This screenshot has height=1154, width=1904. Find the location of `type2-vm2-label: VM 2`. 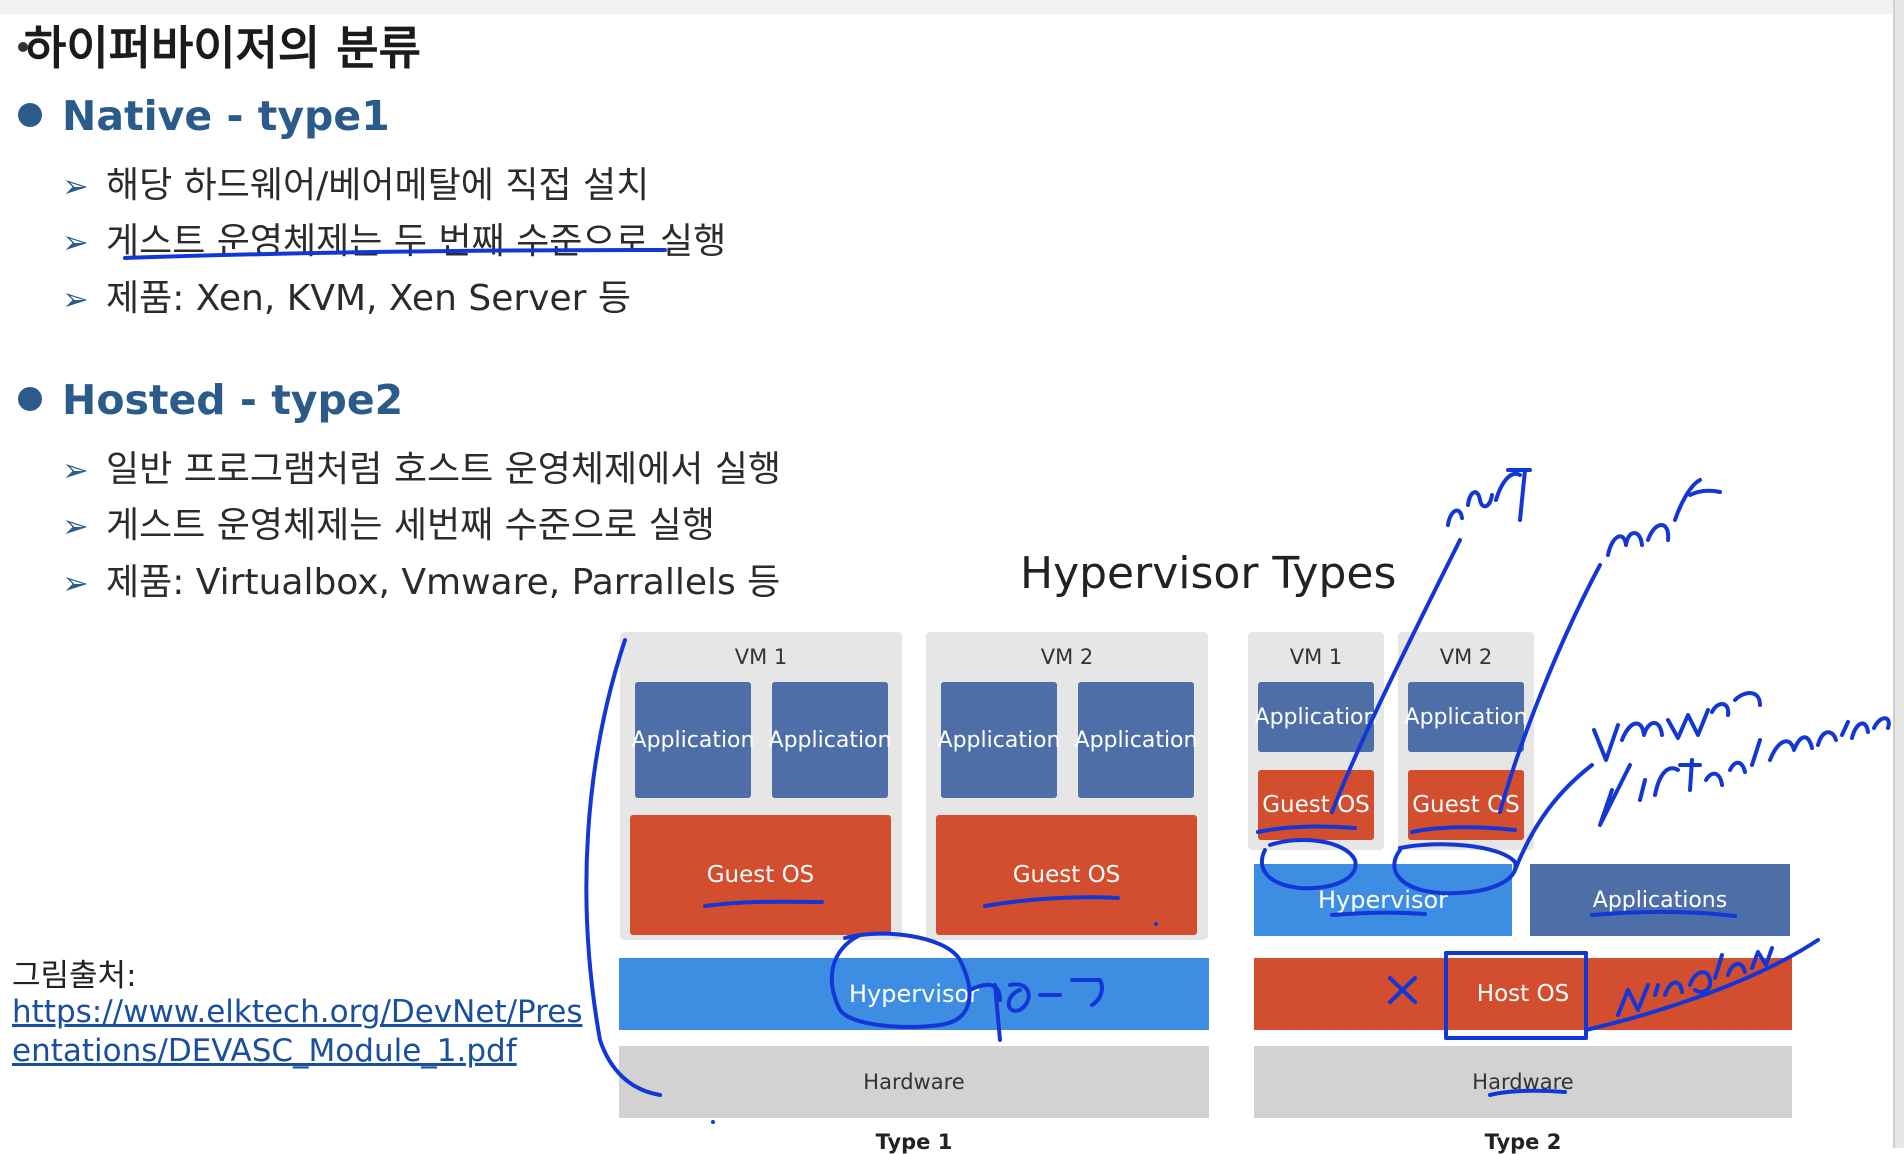

type2-vm2-label: VM 2 is located at coordinates (1466, 657).